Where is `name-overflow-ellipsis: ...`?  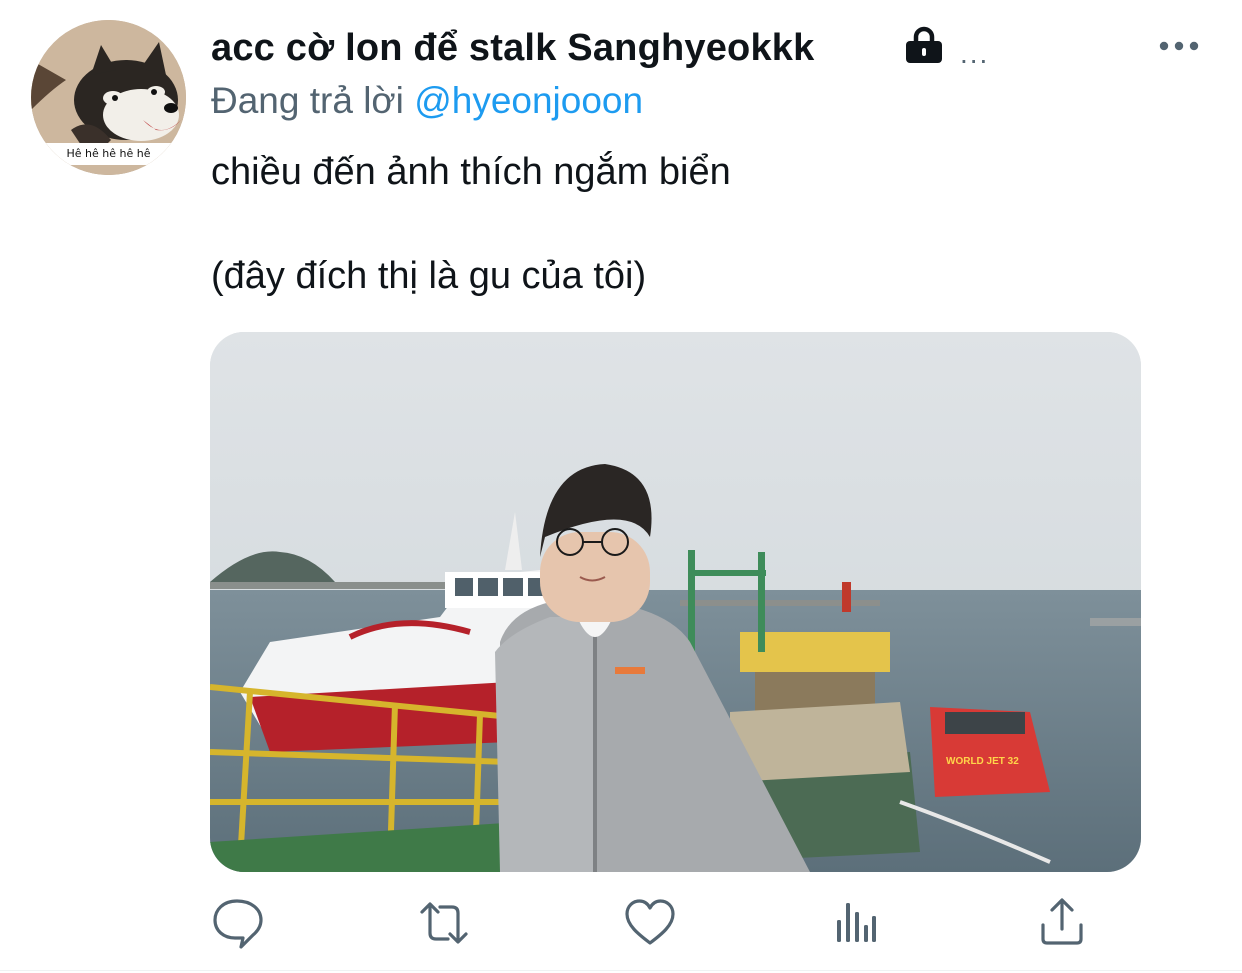 name-overflow-ellipsis: ... is located at coordinates (975, 53).